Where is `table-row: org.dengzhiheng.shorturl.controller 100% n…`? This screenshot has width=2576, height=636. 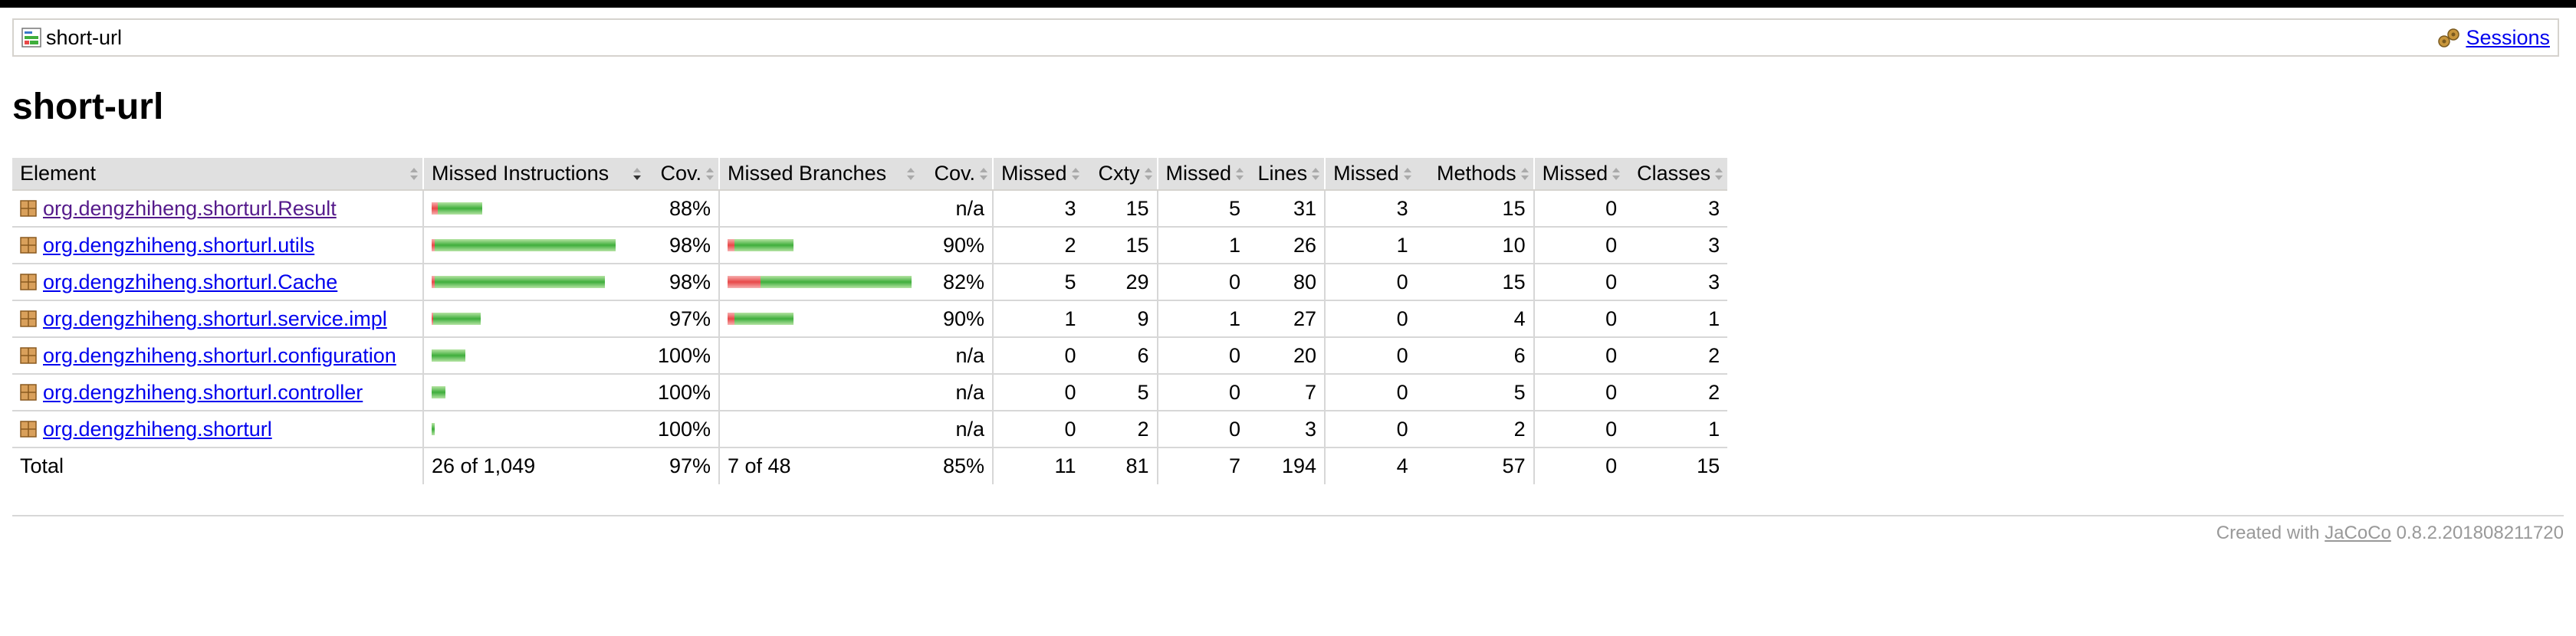
table-row: org.dengzhiheng.shorturl.controller 100% n… is located at coordinates (870, 392).